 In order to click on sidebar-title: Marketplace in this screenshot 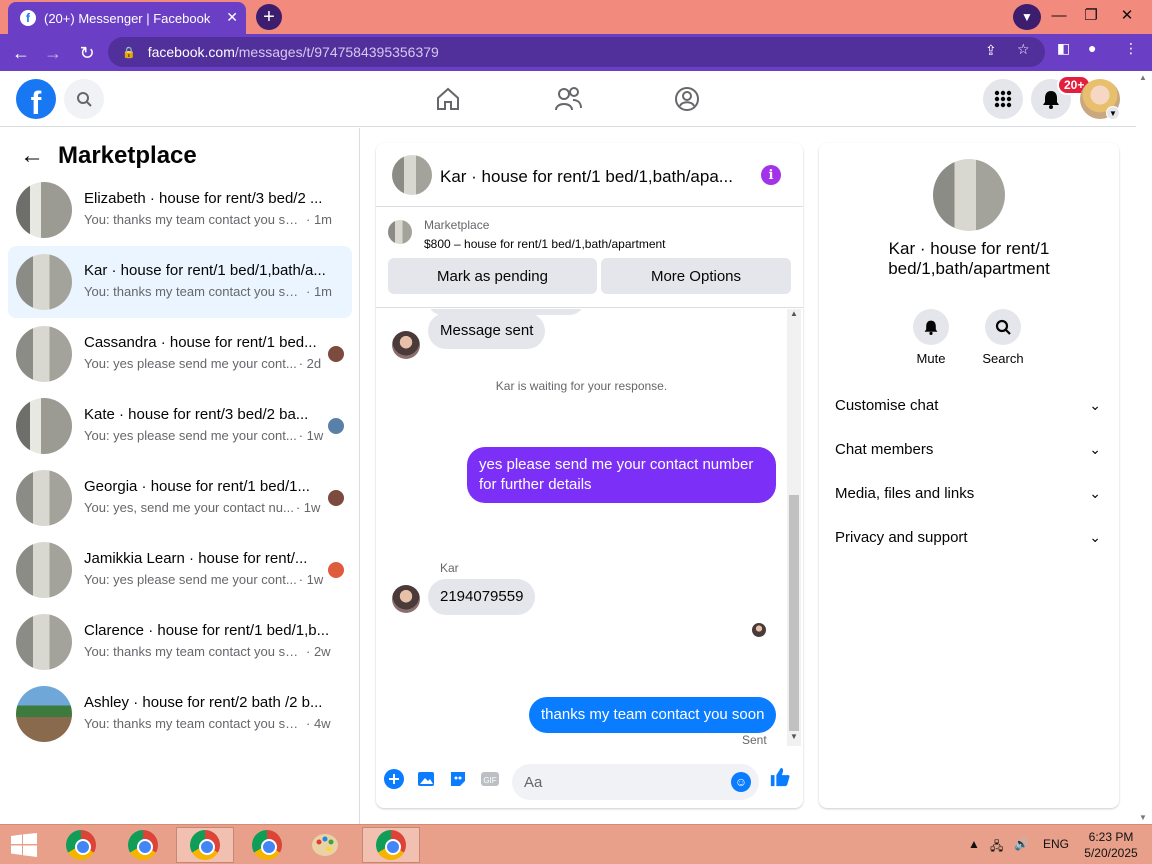, I will do `click(127, 155)`.